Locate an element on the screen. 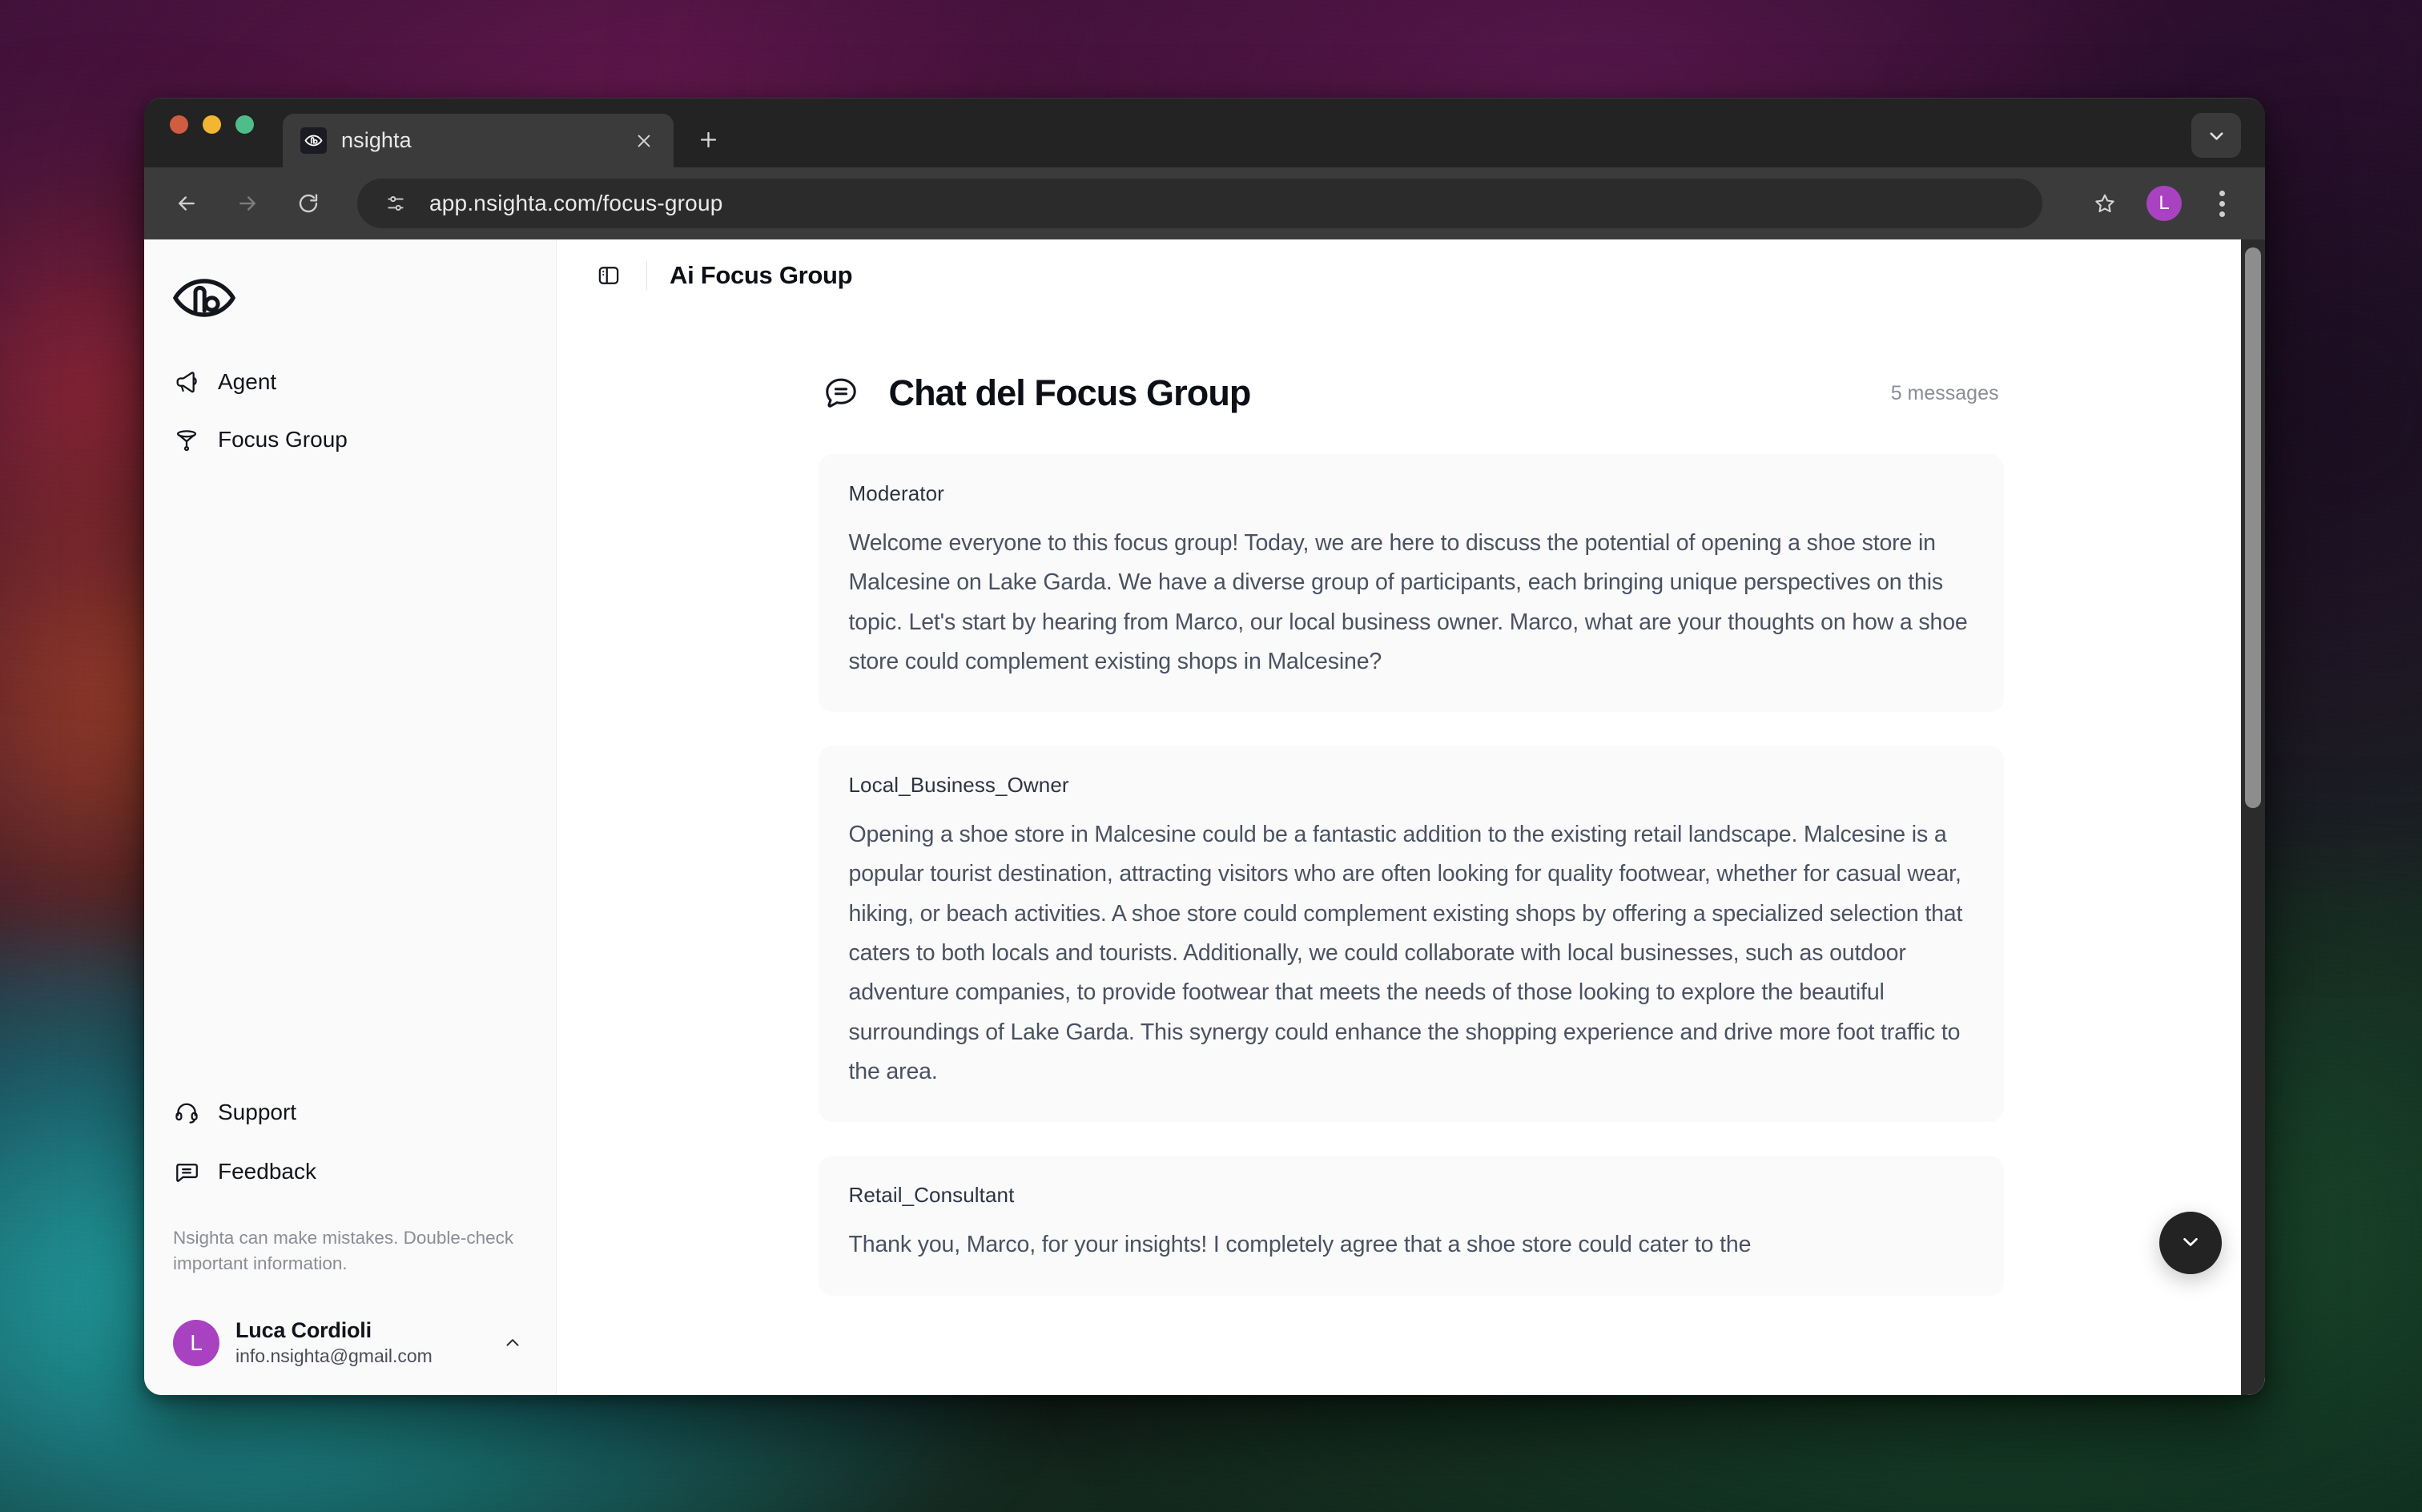  plus-icon is located at coordinates (708, 139).